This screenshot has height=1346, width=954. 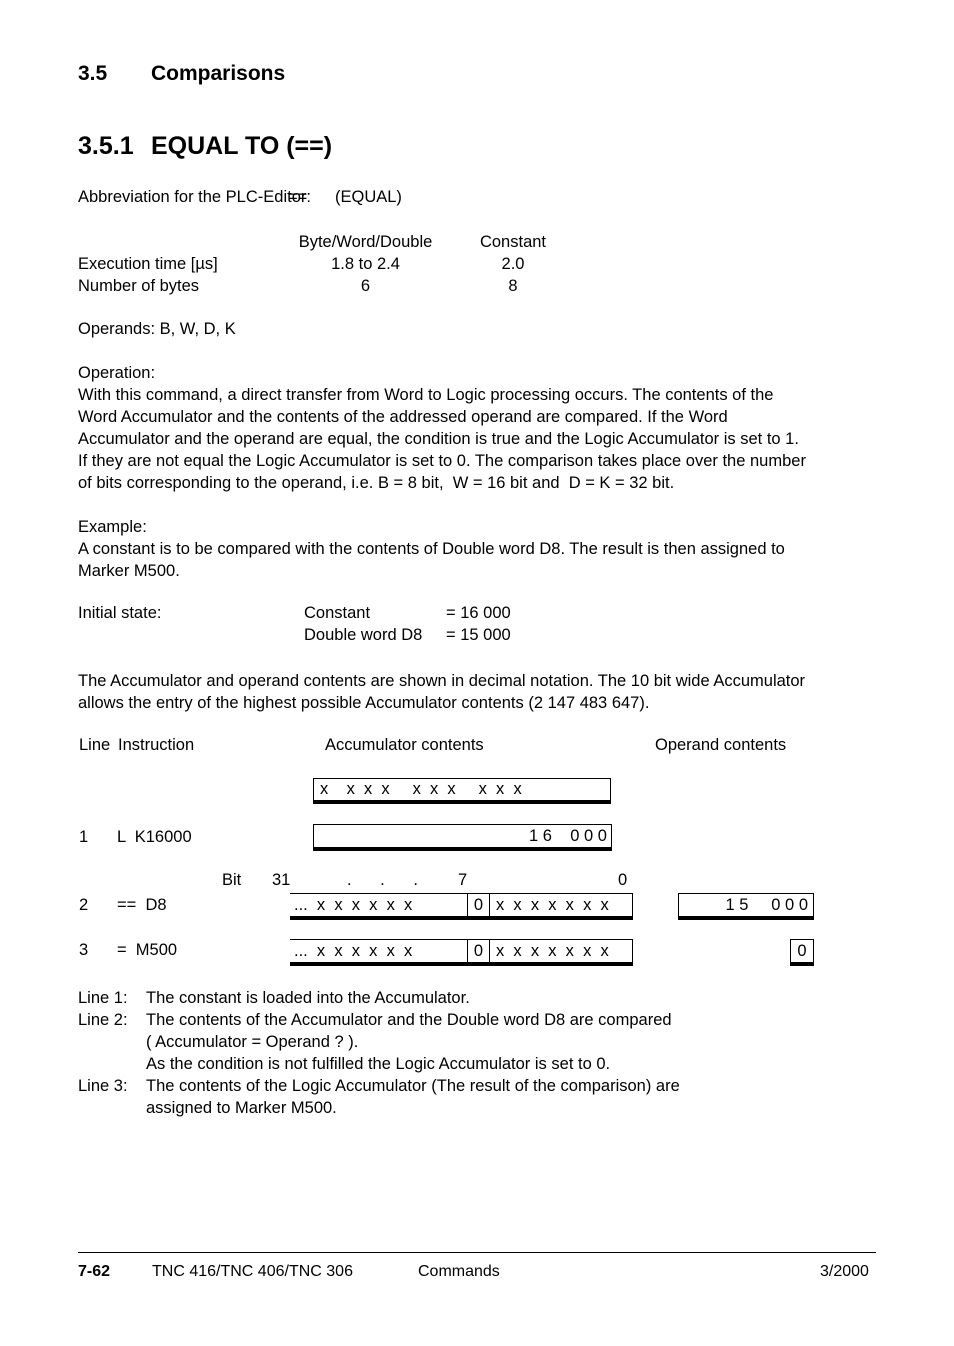 I want to click on spec-row-label: Number of bytes, so click(x=139, y=286).